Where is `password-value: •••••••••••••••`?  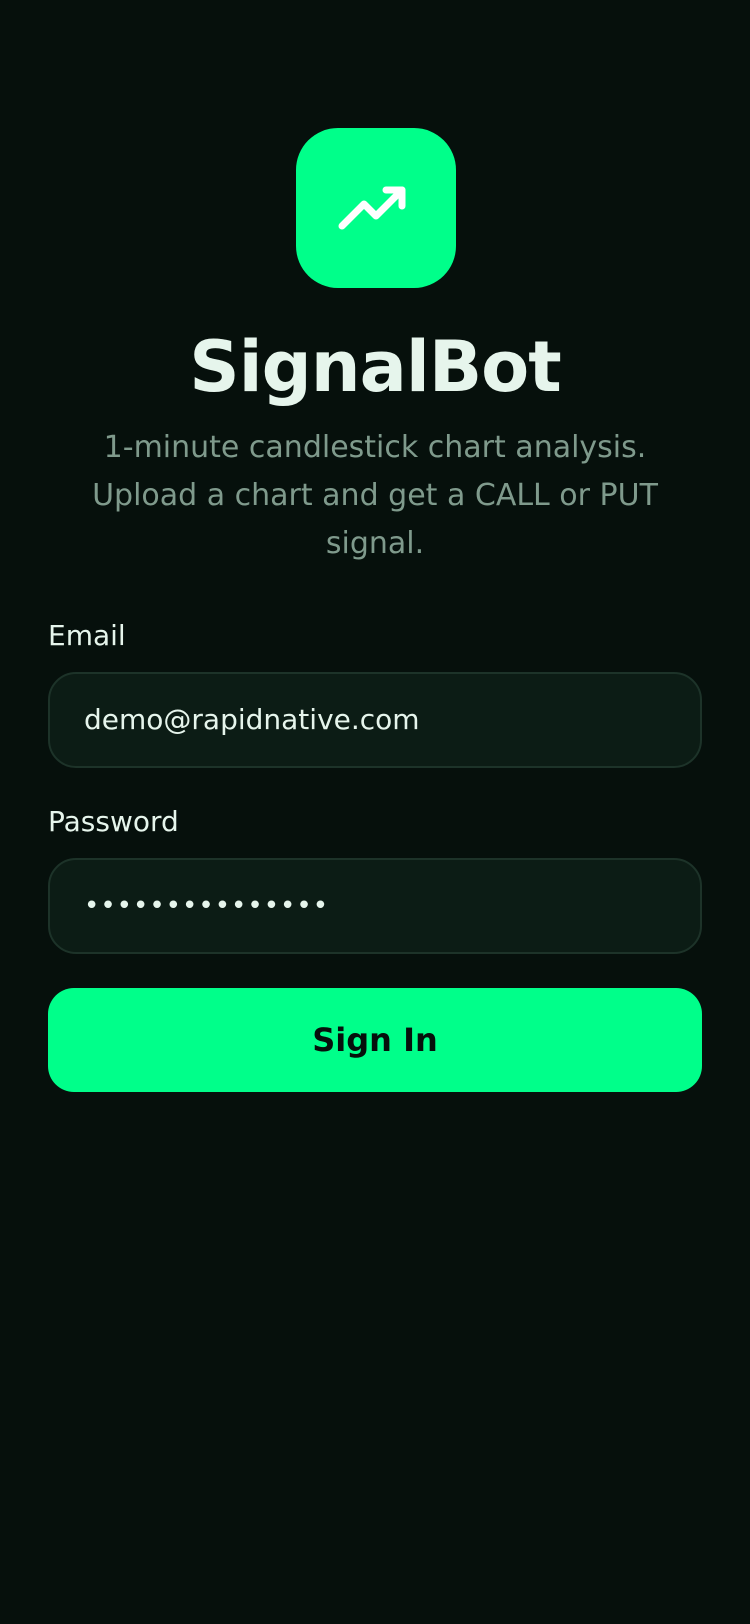
password-value: ••••••••••••••• is located at coordinates (207, 906).